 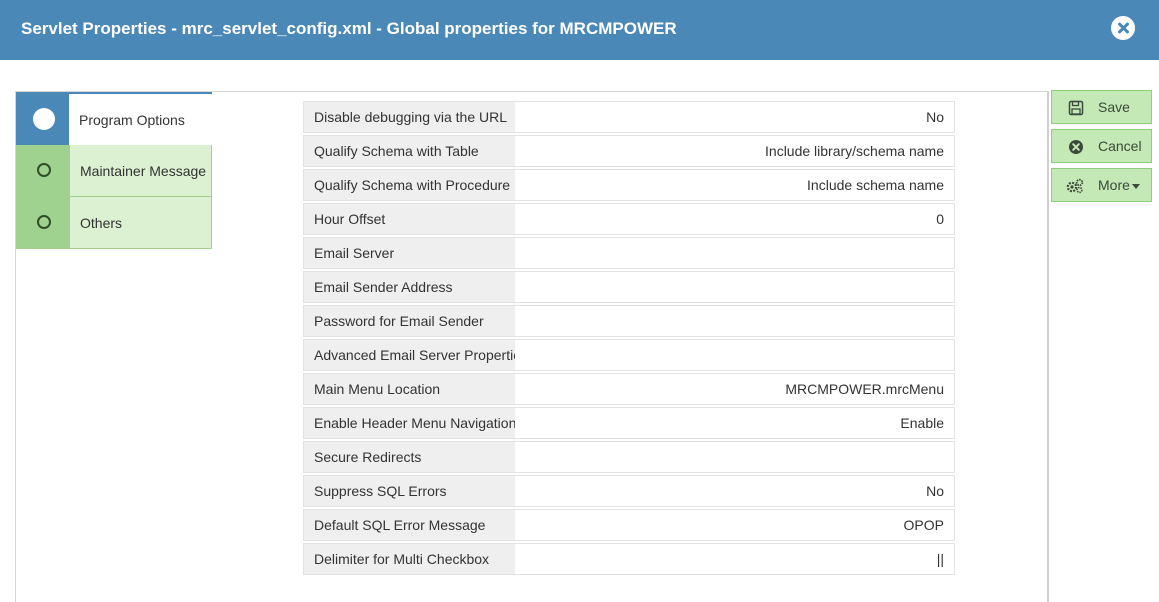 What do you see at coordinates (1076, 108) in the screenshot?
I see `floppy-disk-icon` at bounding box center [1076, 108].